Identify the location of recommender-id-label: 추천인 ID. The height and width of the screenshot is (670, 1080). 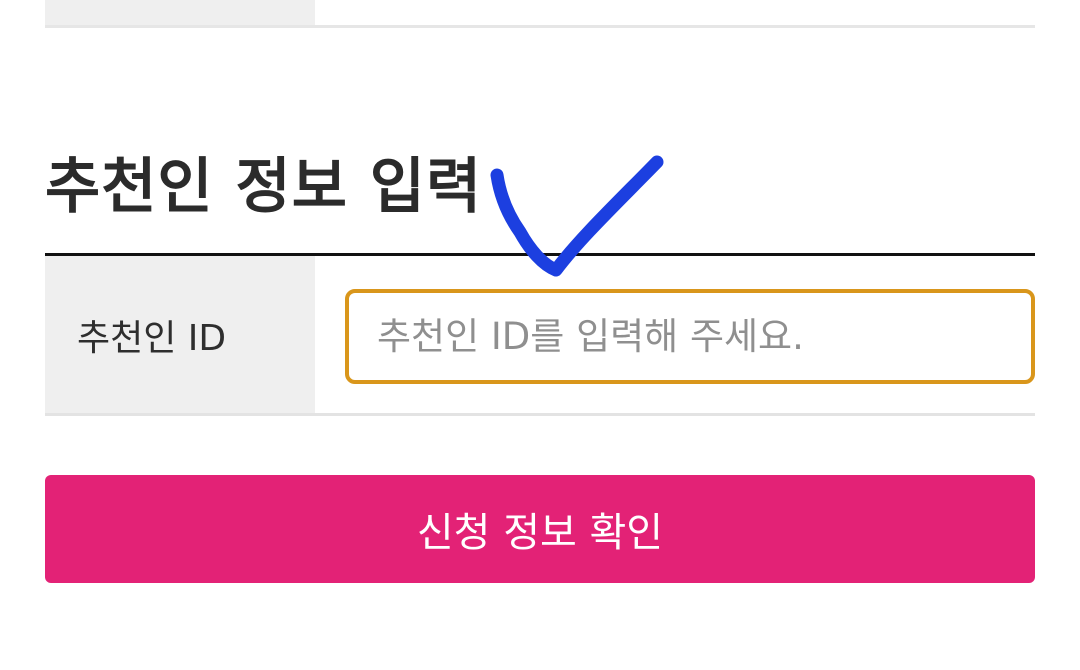
(152, 338).